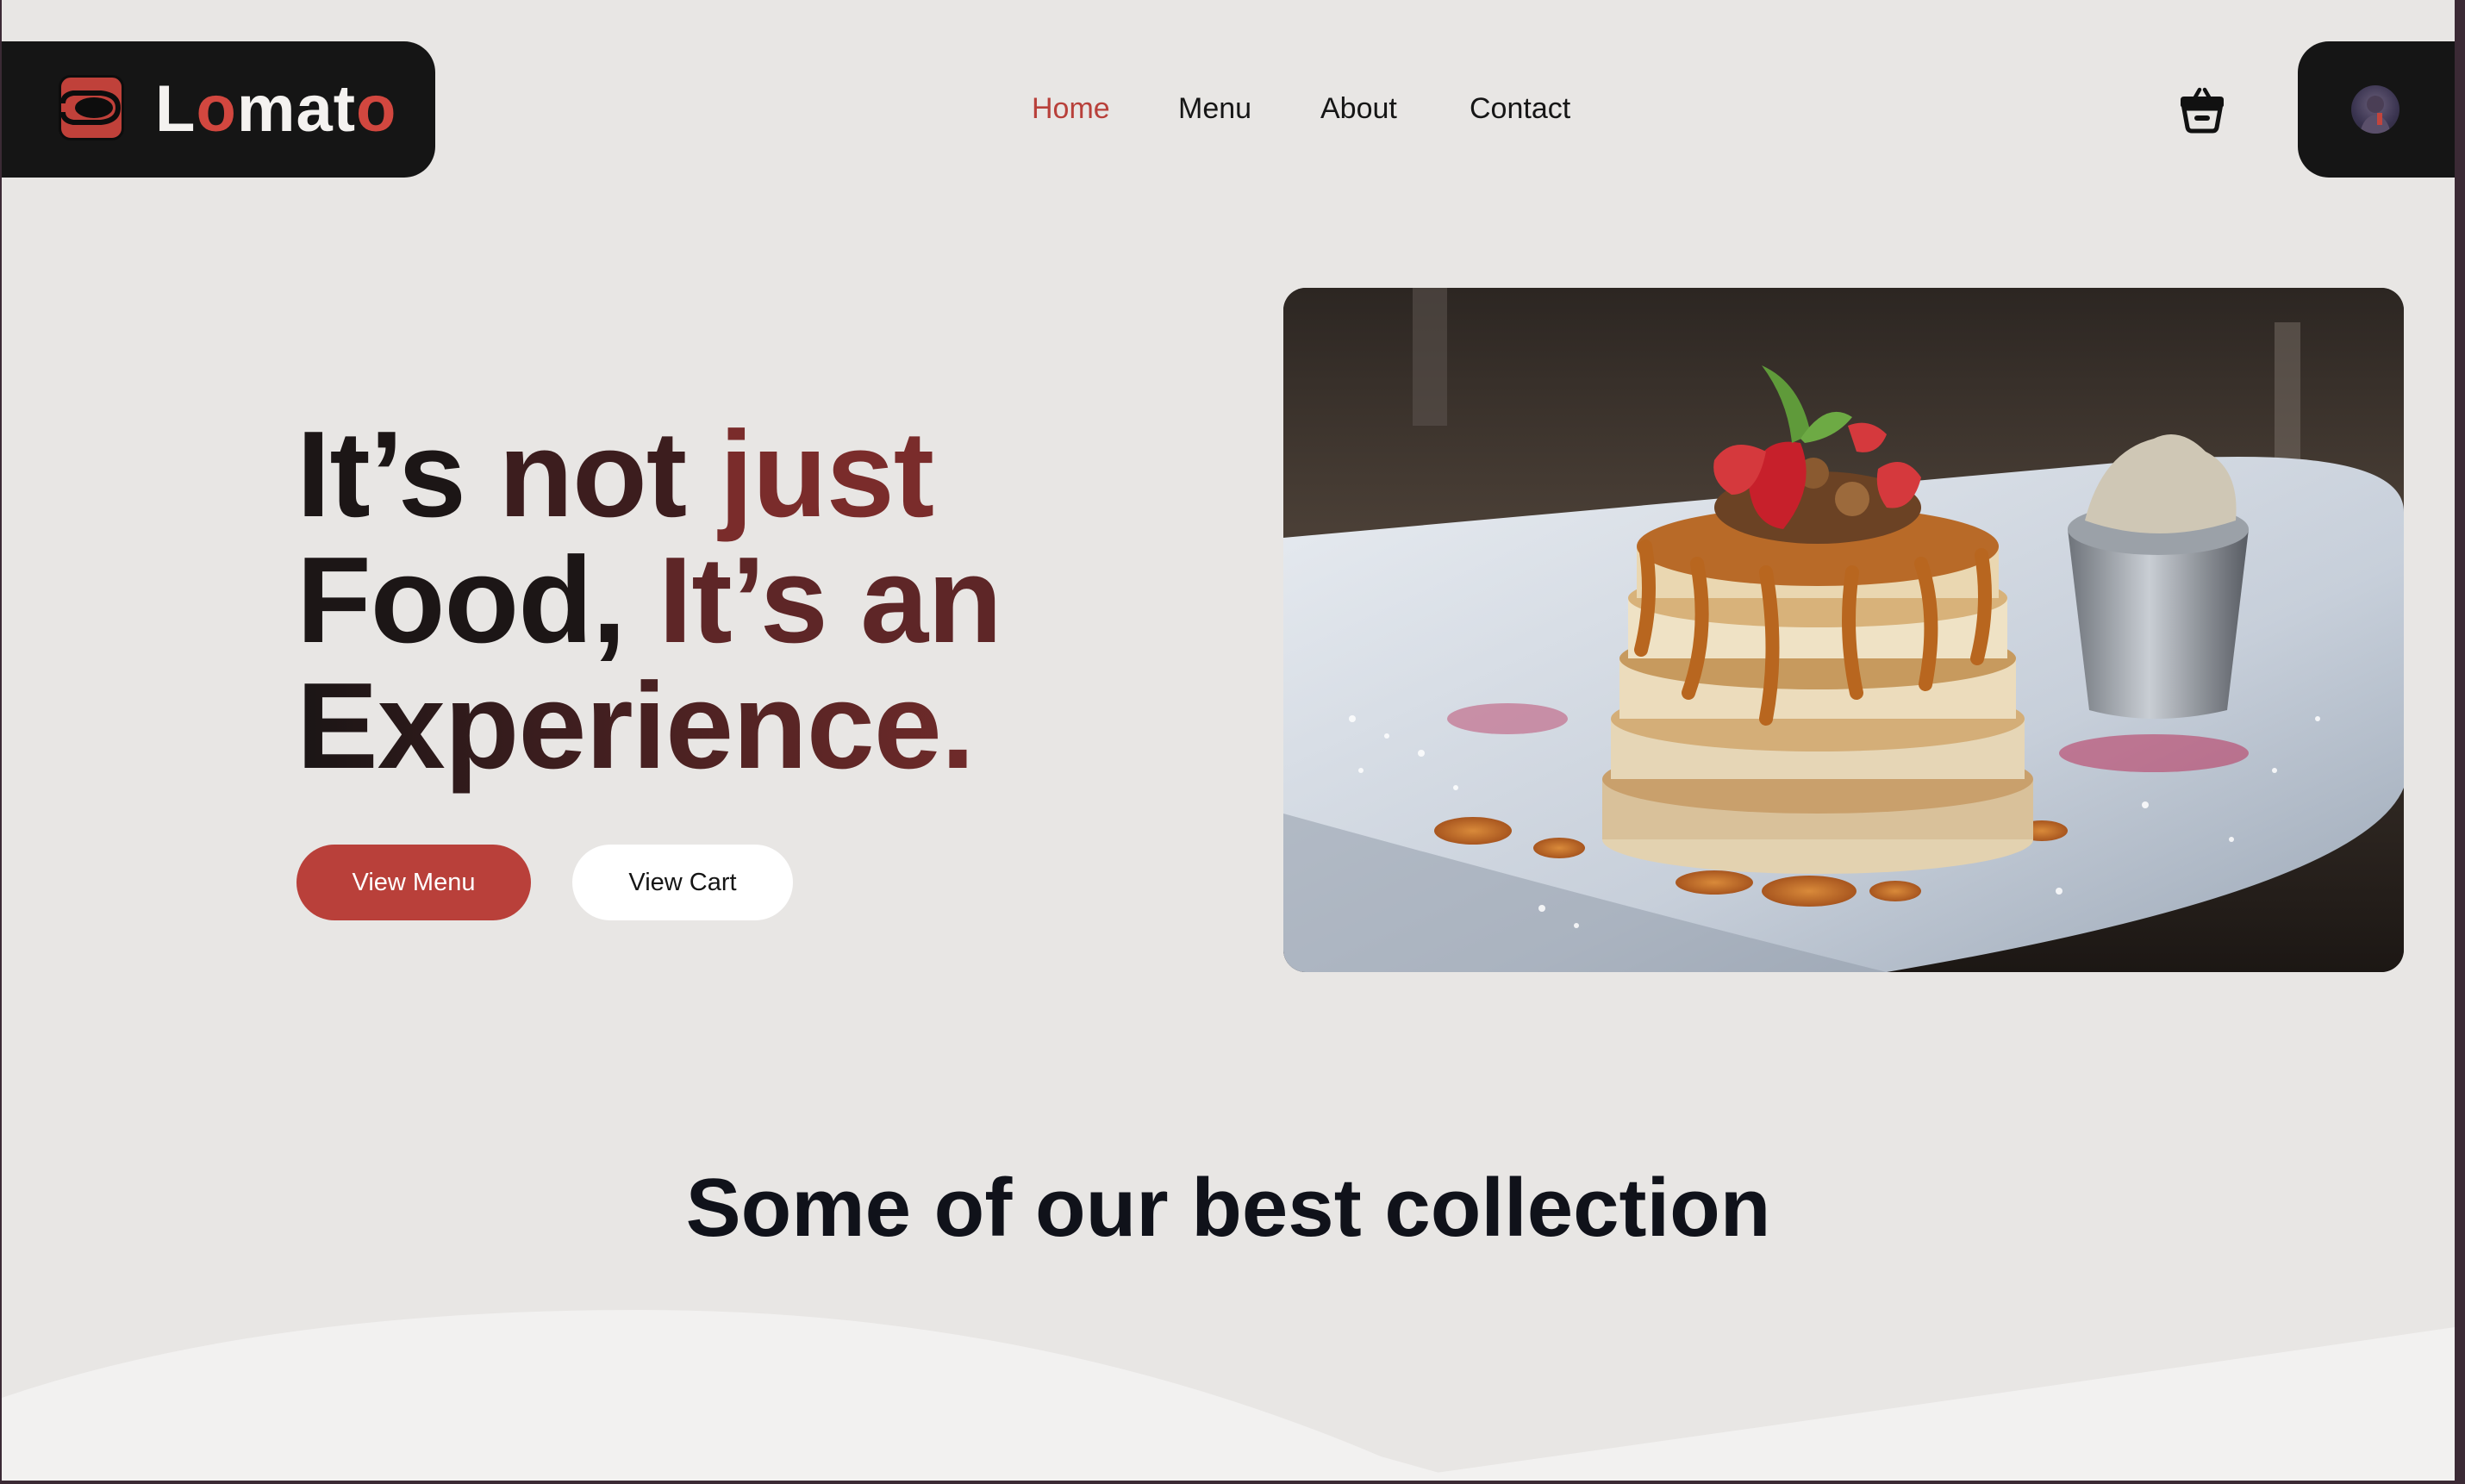 The height and width of the screenshot is (1484, 2465). I want to click on view-menu-button: View Menu, so click(413, 882).